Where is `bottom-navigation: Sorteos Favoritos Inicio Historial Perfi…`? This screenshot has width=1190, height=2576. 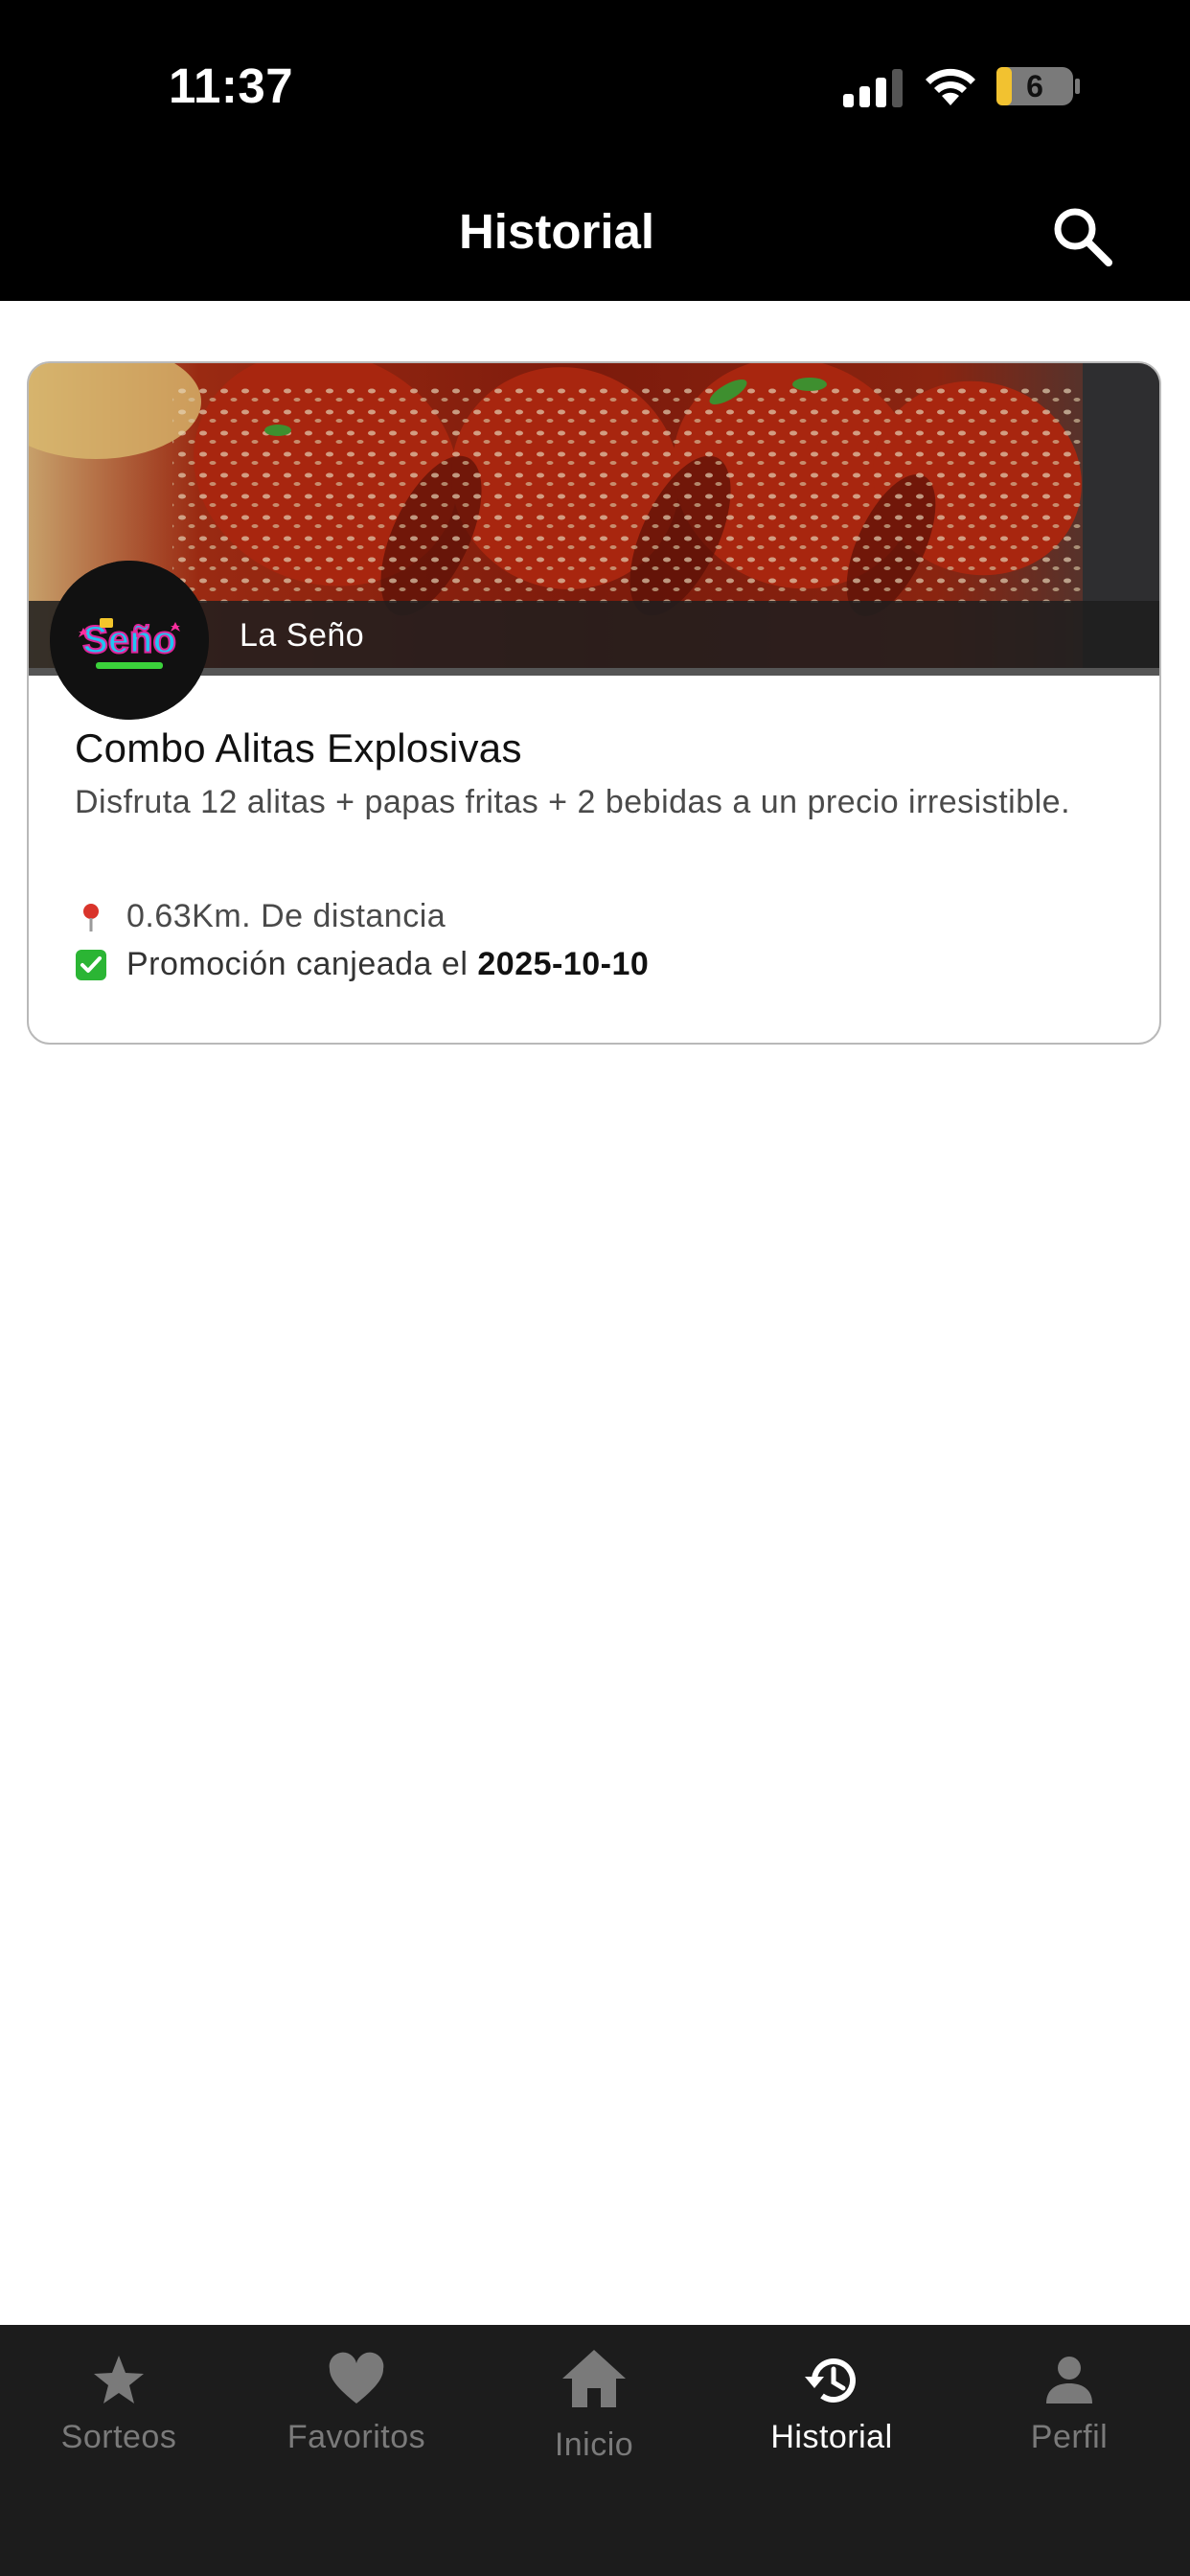 bottom-navigation: Sorteos Favoritos Inicio Historial Perfi… is located at coordinates (595, 2450).